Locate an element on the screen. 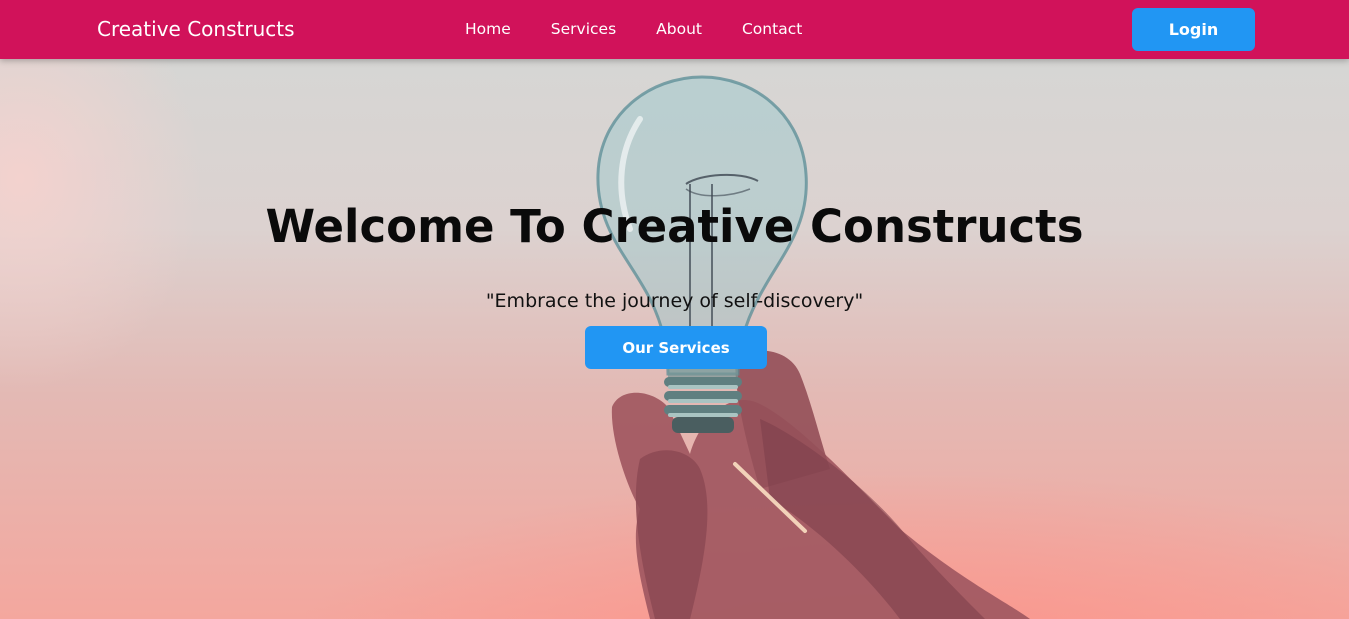 The height and width of the screenshot is (619, 1349). nav-links: Home Services About Contact is located at coordinates (653, 29).